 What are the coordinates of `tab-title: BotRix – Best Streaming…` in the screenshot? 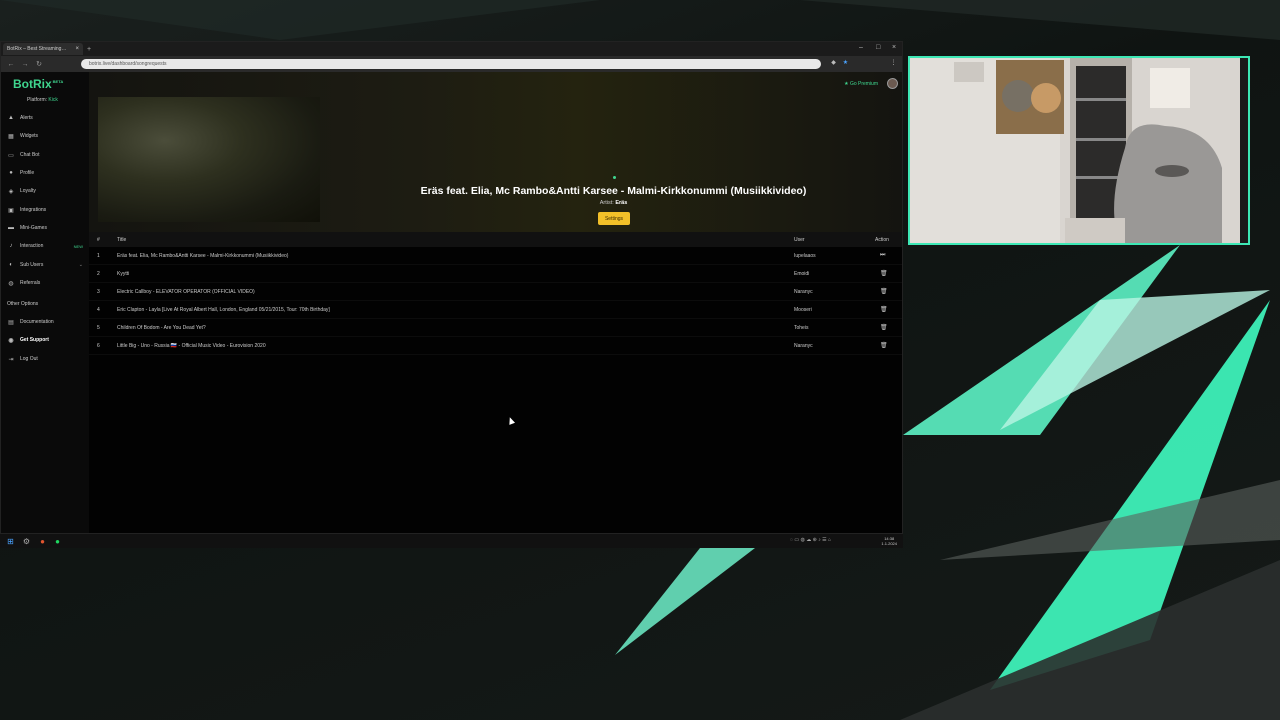 It's located at (37, 49).